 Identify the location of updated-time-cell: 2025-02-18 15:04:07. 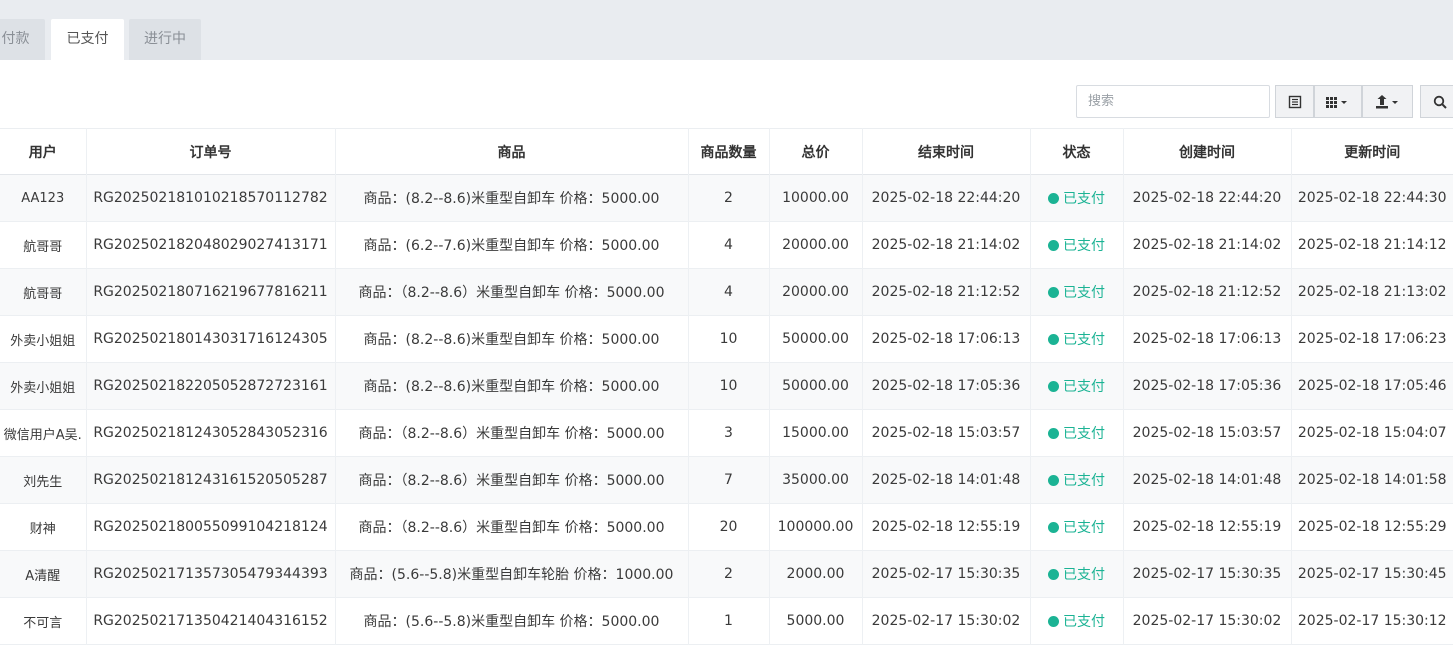
(1371, 433).